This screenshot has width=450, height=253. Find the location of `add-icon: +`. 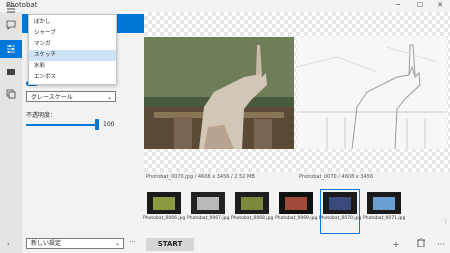

add-icon: + is located at coordinates (396, 244).